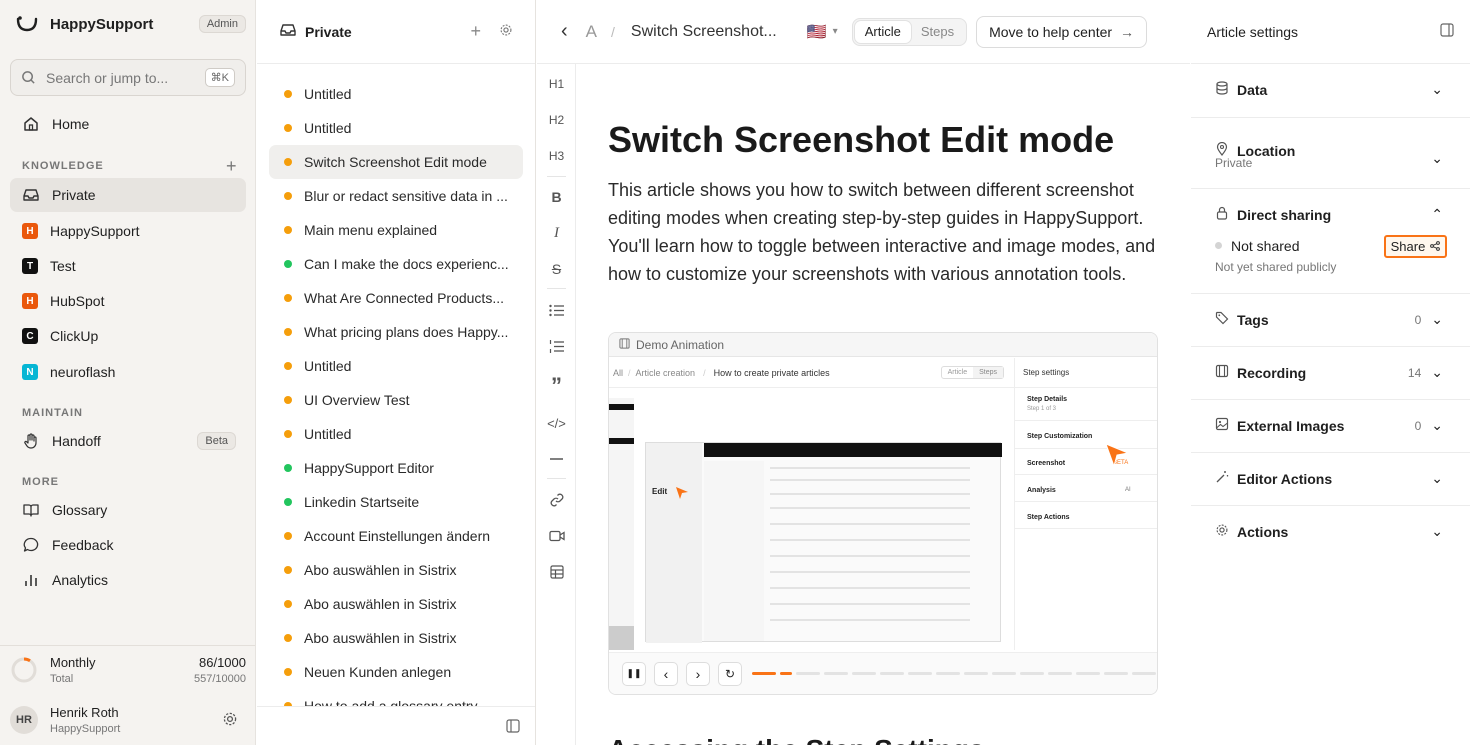  Describe the element at coordinates (230, 720) in the screenshot. I see `settings-gear-icon` at that location.